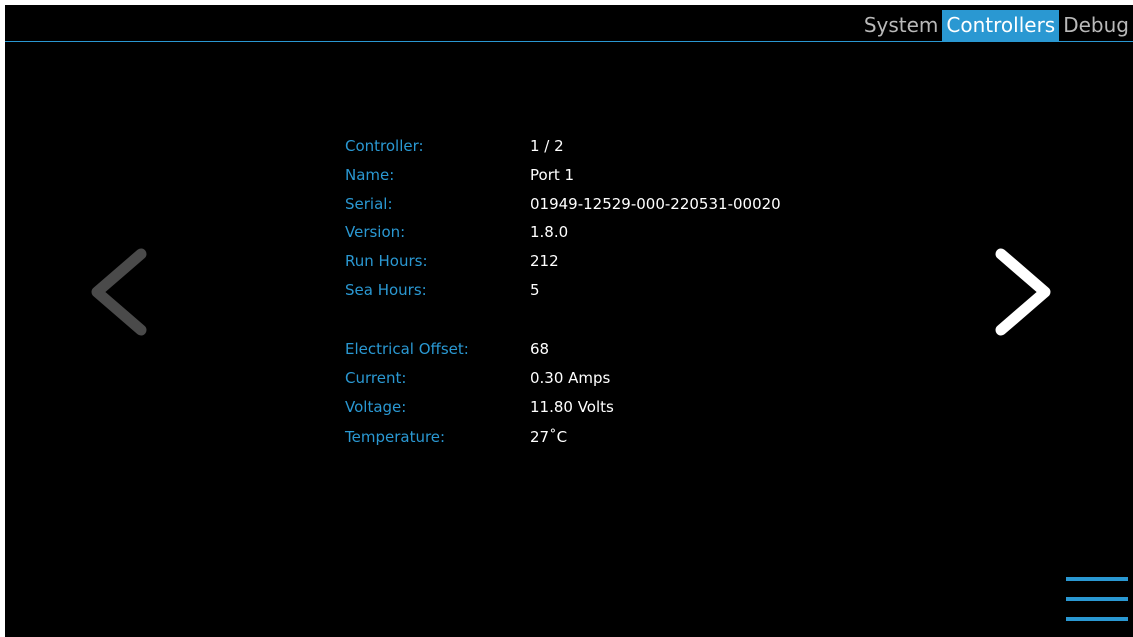  What do you see at coordinates (370, 175) in the screenshot?
I see `name-label: Name:` at bounding box center [370, 175].